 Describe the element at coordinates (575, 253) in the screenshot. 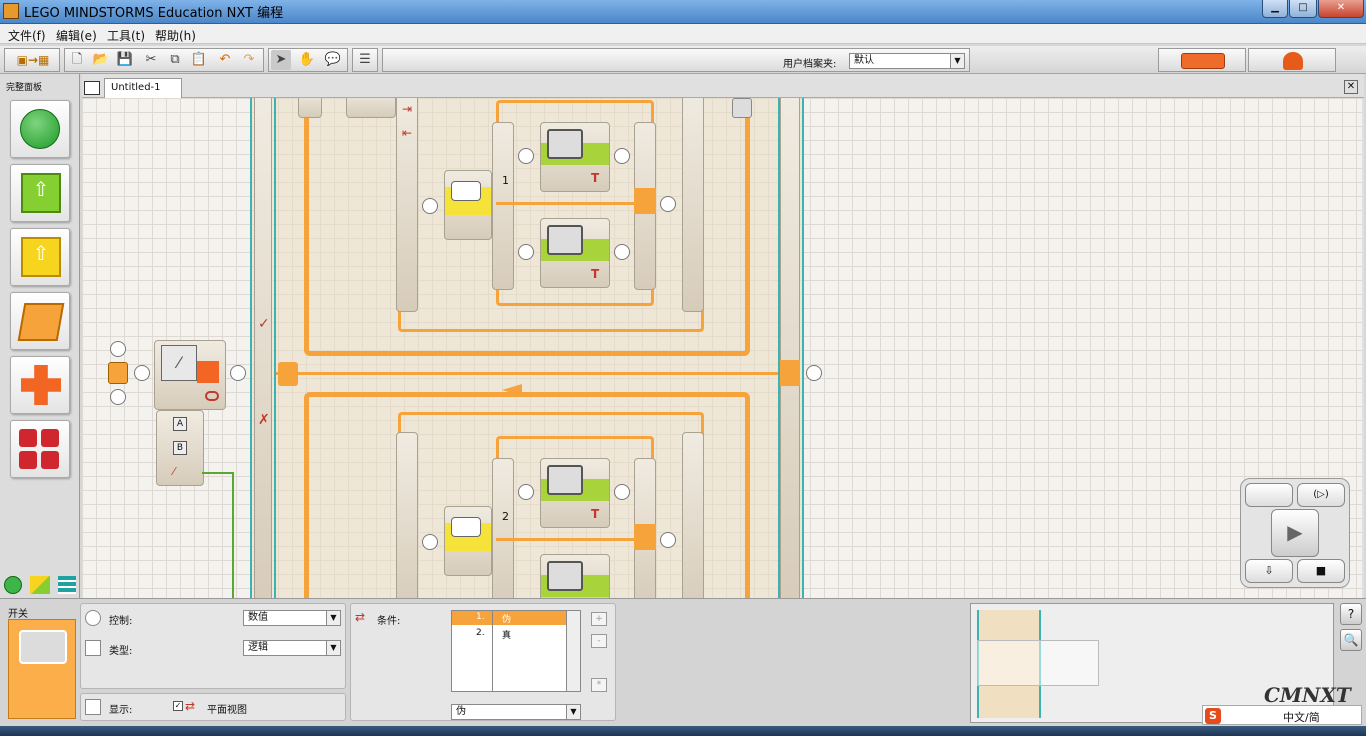

I see `display-block-2: T` at that location.